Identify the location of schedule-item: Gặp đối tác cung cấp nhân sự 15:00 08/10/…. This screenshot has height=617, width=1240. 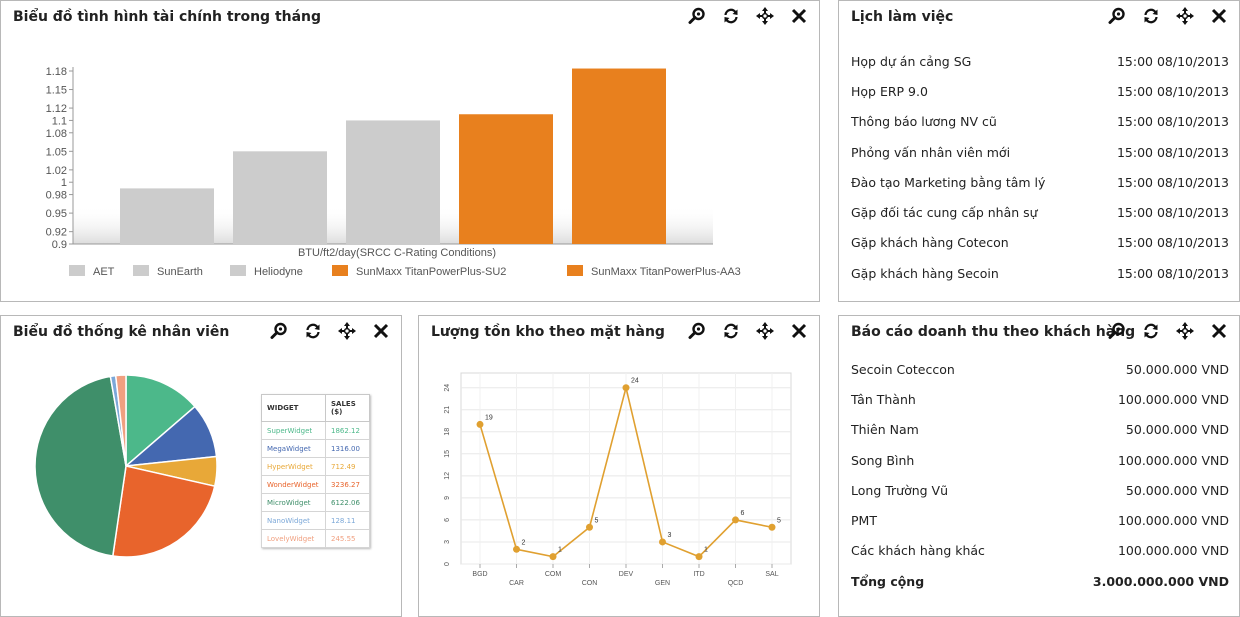
(1040, 212).